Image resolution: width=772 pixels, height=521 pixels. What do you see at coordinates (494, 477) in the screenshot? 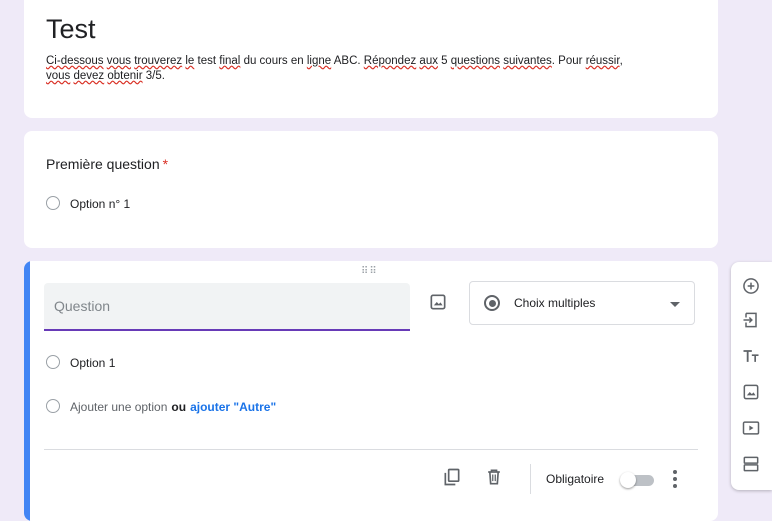
I see `trash-icon` at bounding box center [494, 477].